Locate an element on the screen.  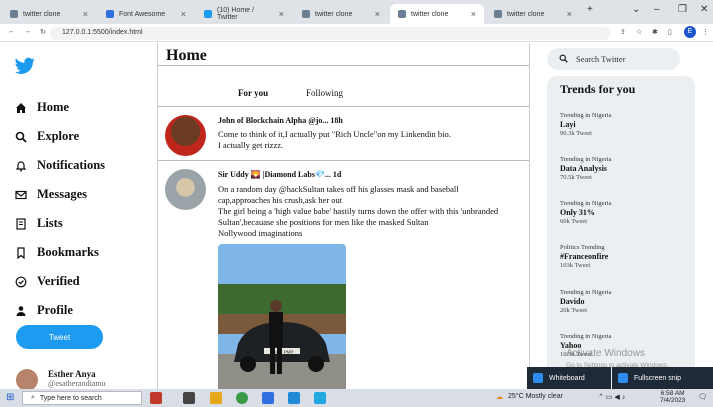
list-icon is located at coordinates (21, 223).